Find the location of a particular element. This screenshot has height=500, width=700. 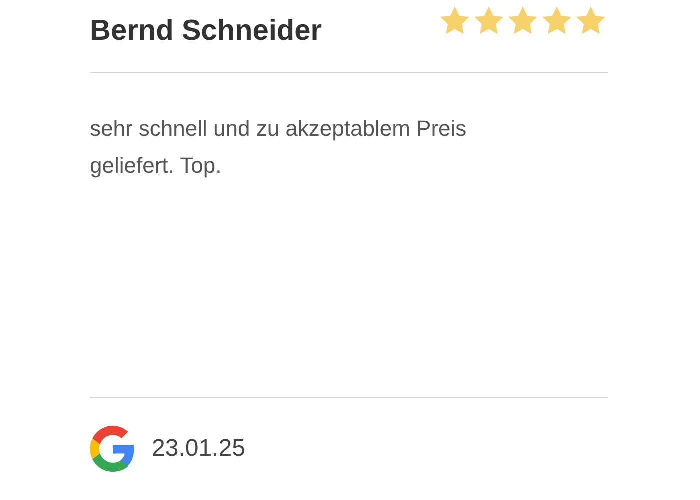

review-text: sehr schnell und zu akzeptablem Preis geliefert. Top. is located at coordinates (279, 147).